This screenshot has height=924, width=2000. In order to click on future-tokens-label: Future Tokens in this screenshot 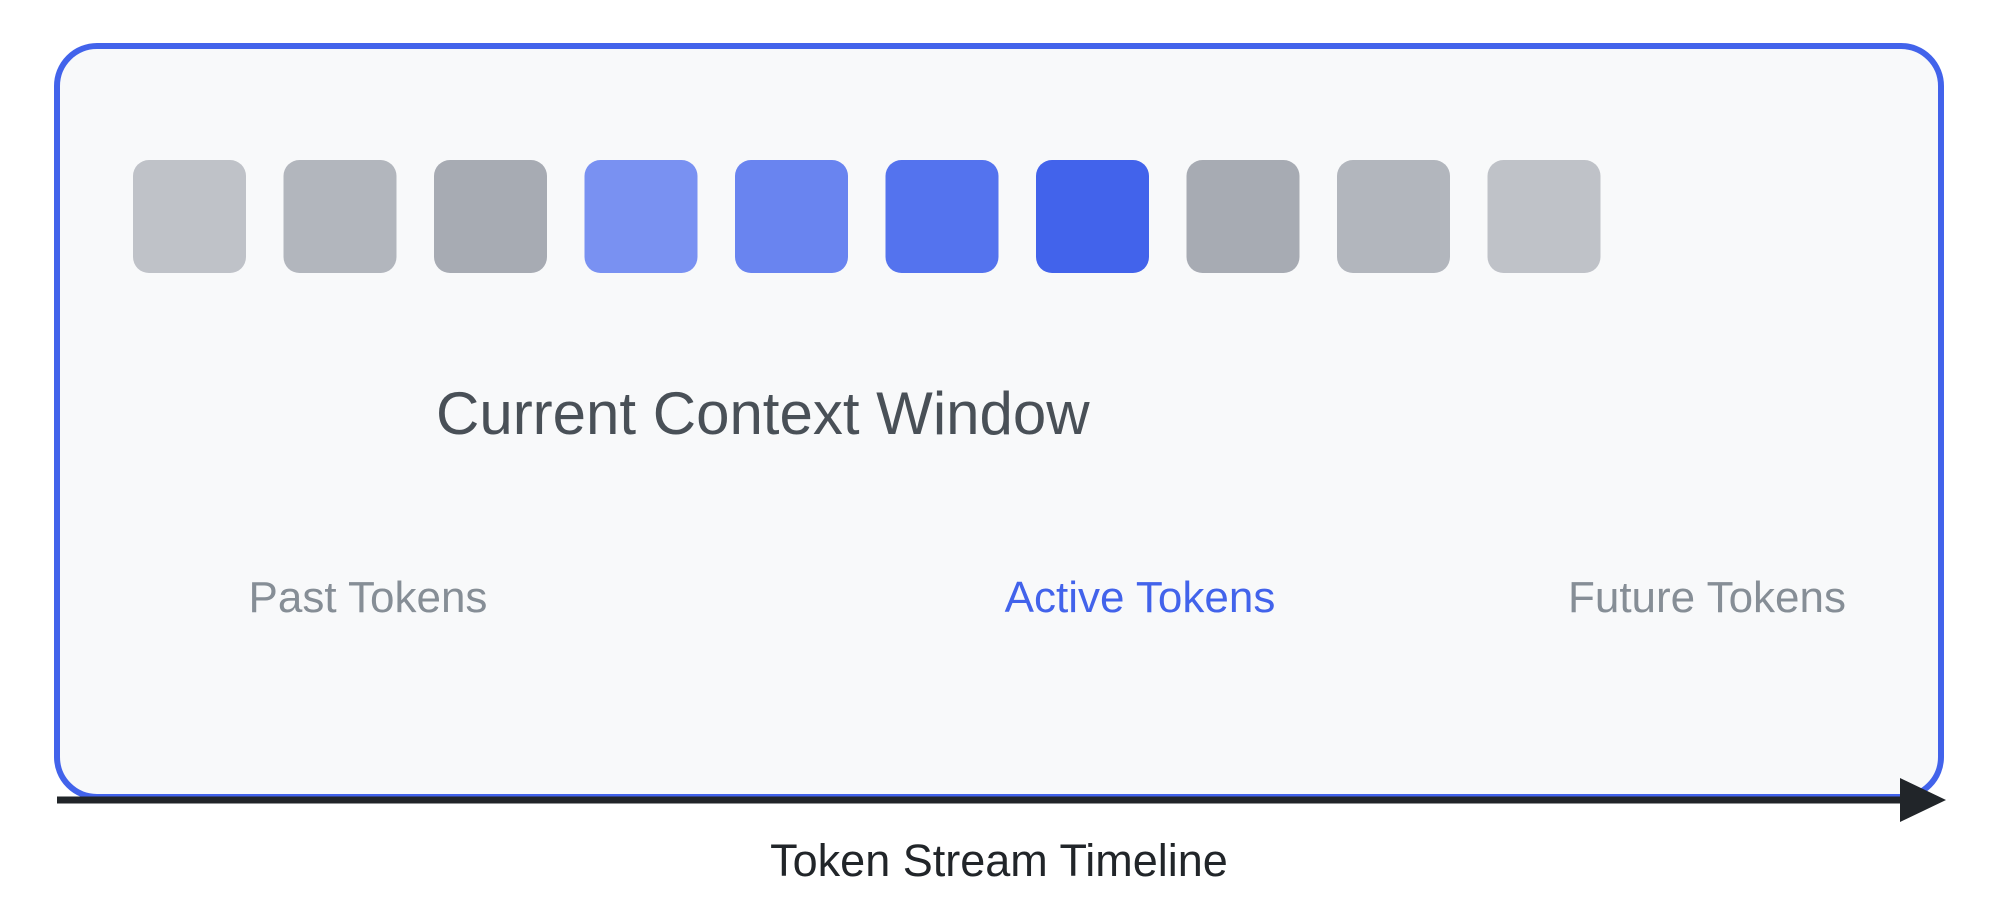, I will do `click(1707, 597)`.